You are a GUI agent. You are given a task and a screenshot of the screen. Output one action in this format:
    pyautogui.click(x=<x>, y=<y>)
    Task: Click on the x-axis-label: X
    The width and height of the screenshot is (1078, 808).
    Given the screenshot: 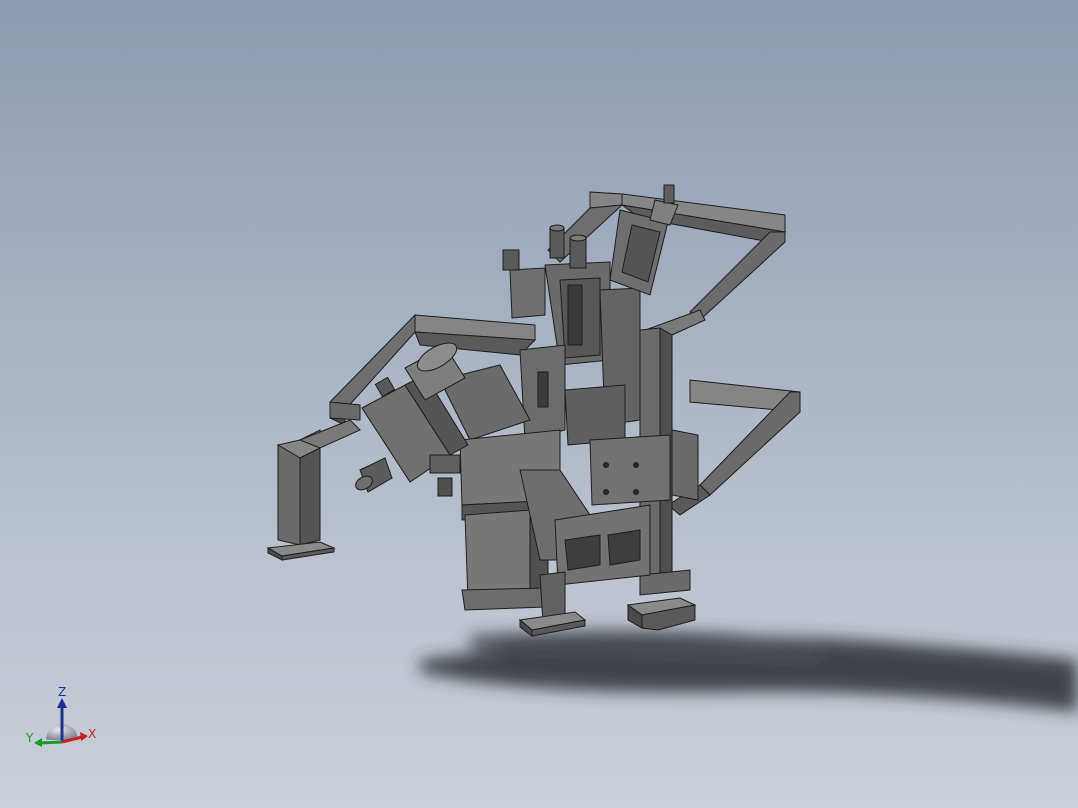 What is the action you would take?
    pyautogui.click(x=92, y=734)
    